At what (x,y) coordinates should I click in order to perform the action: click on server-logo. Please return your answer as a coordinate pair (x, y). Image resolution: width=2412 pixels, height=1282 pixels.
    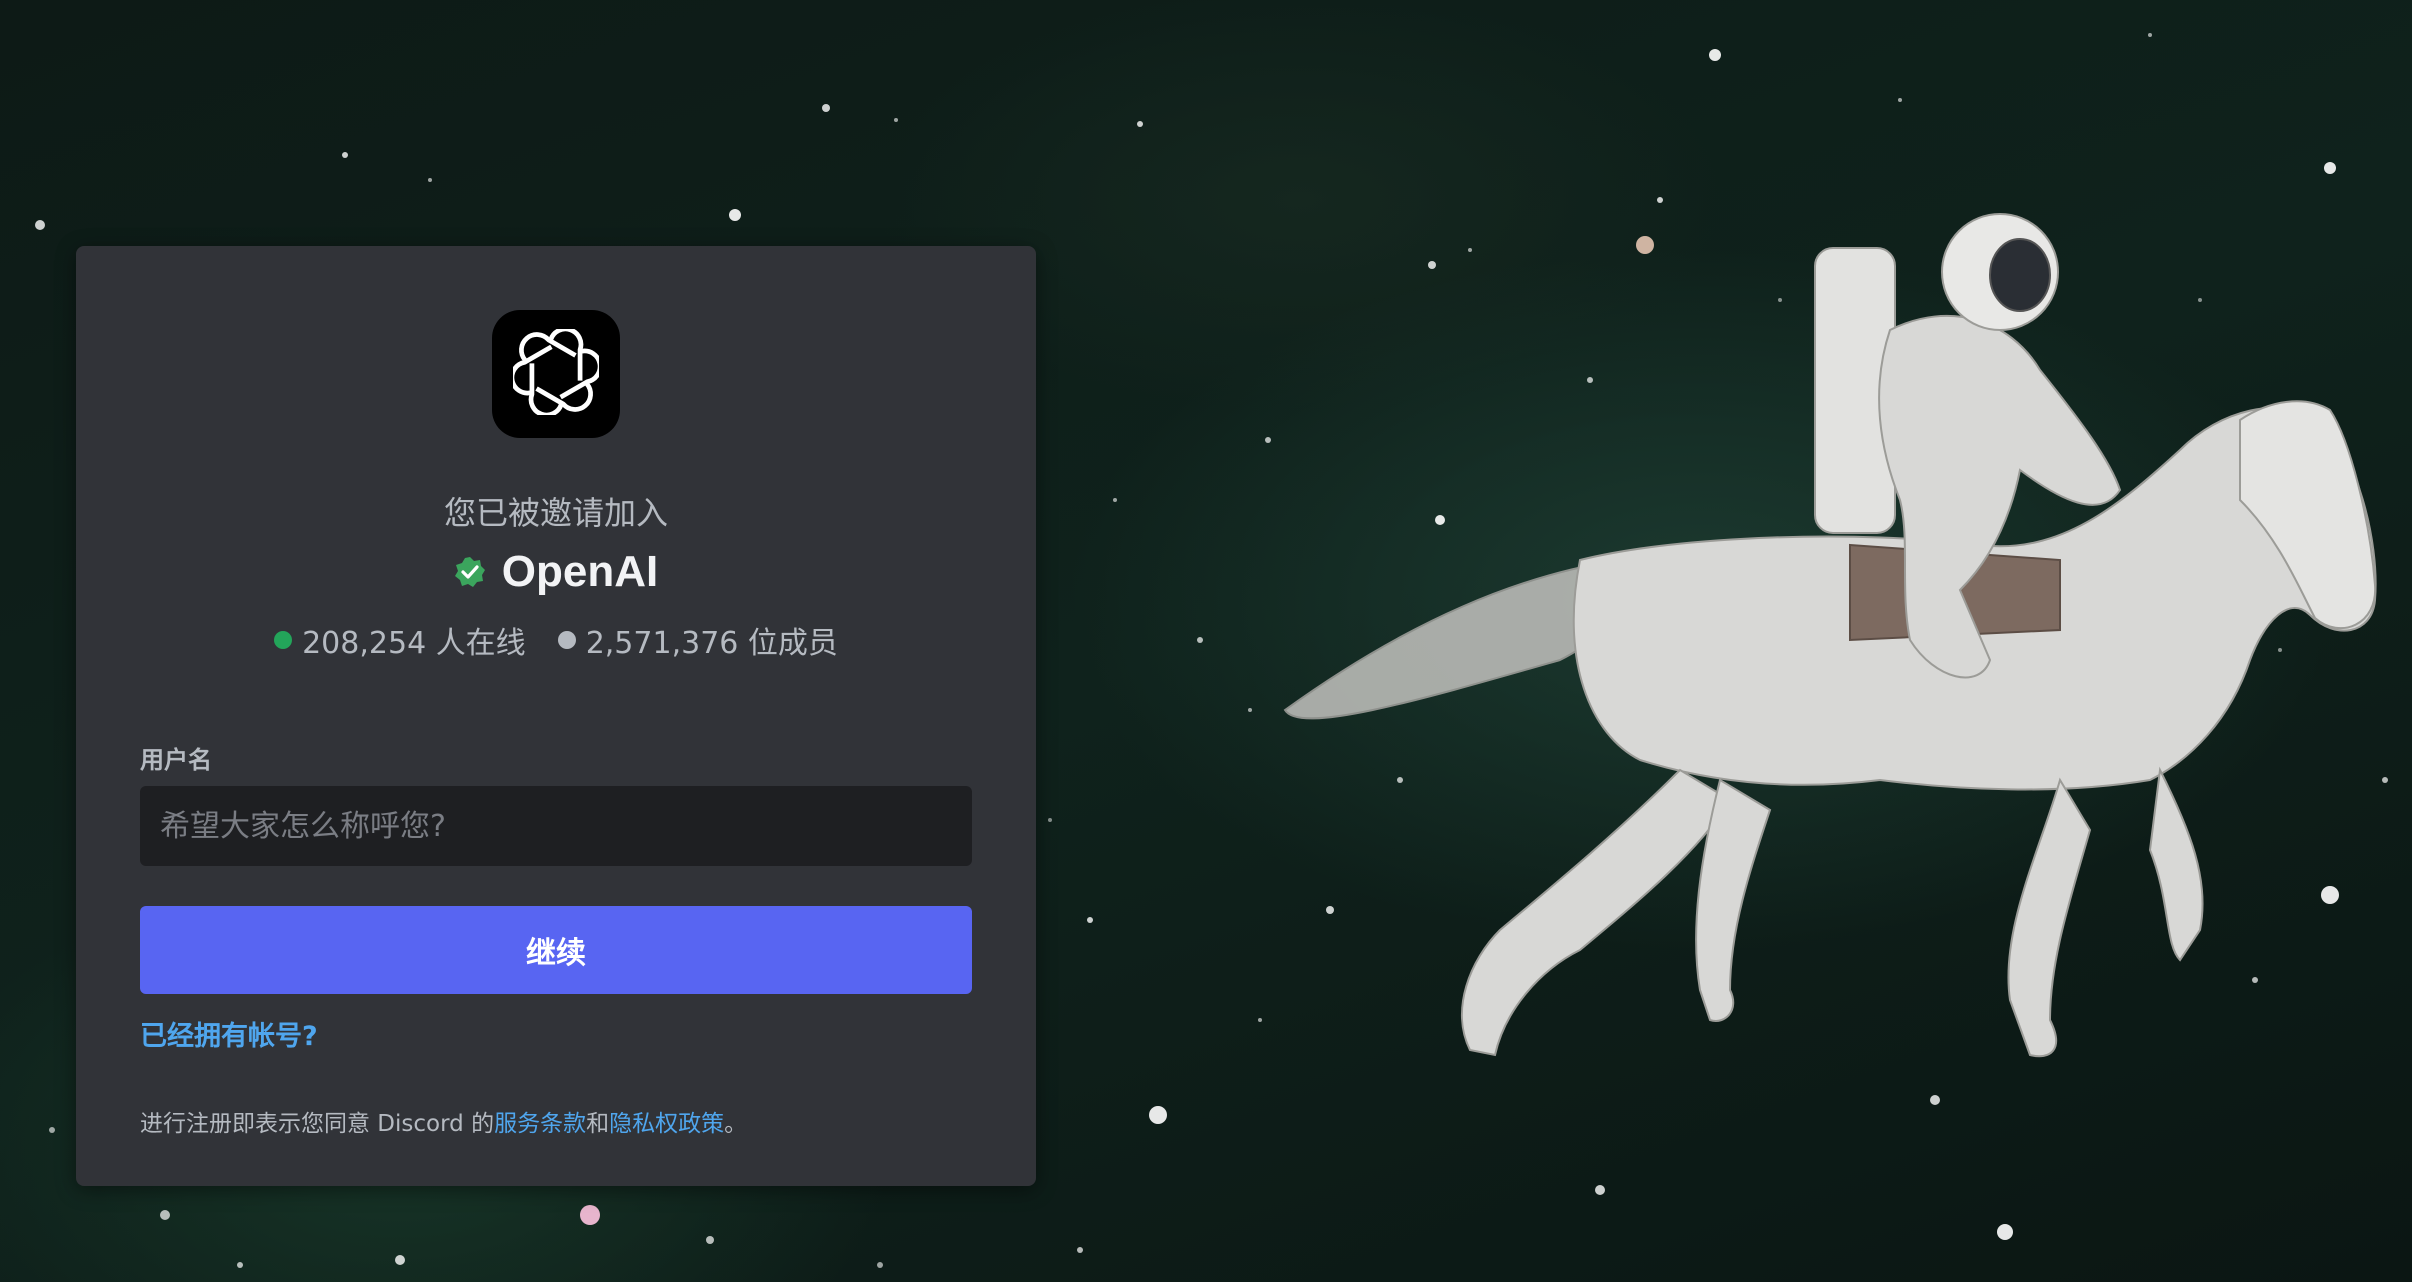
    Looking at the image, I should click on (556, 374).